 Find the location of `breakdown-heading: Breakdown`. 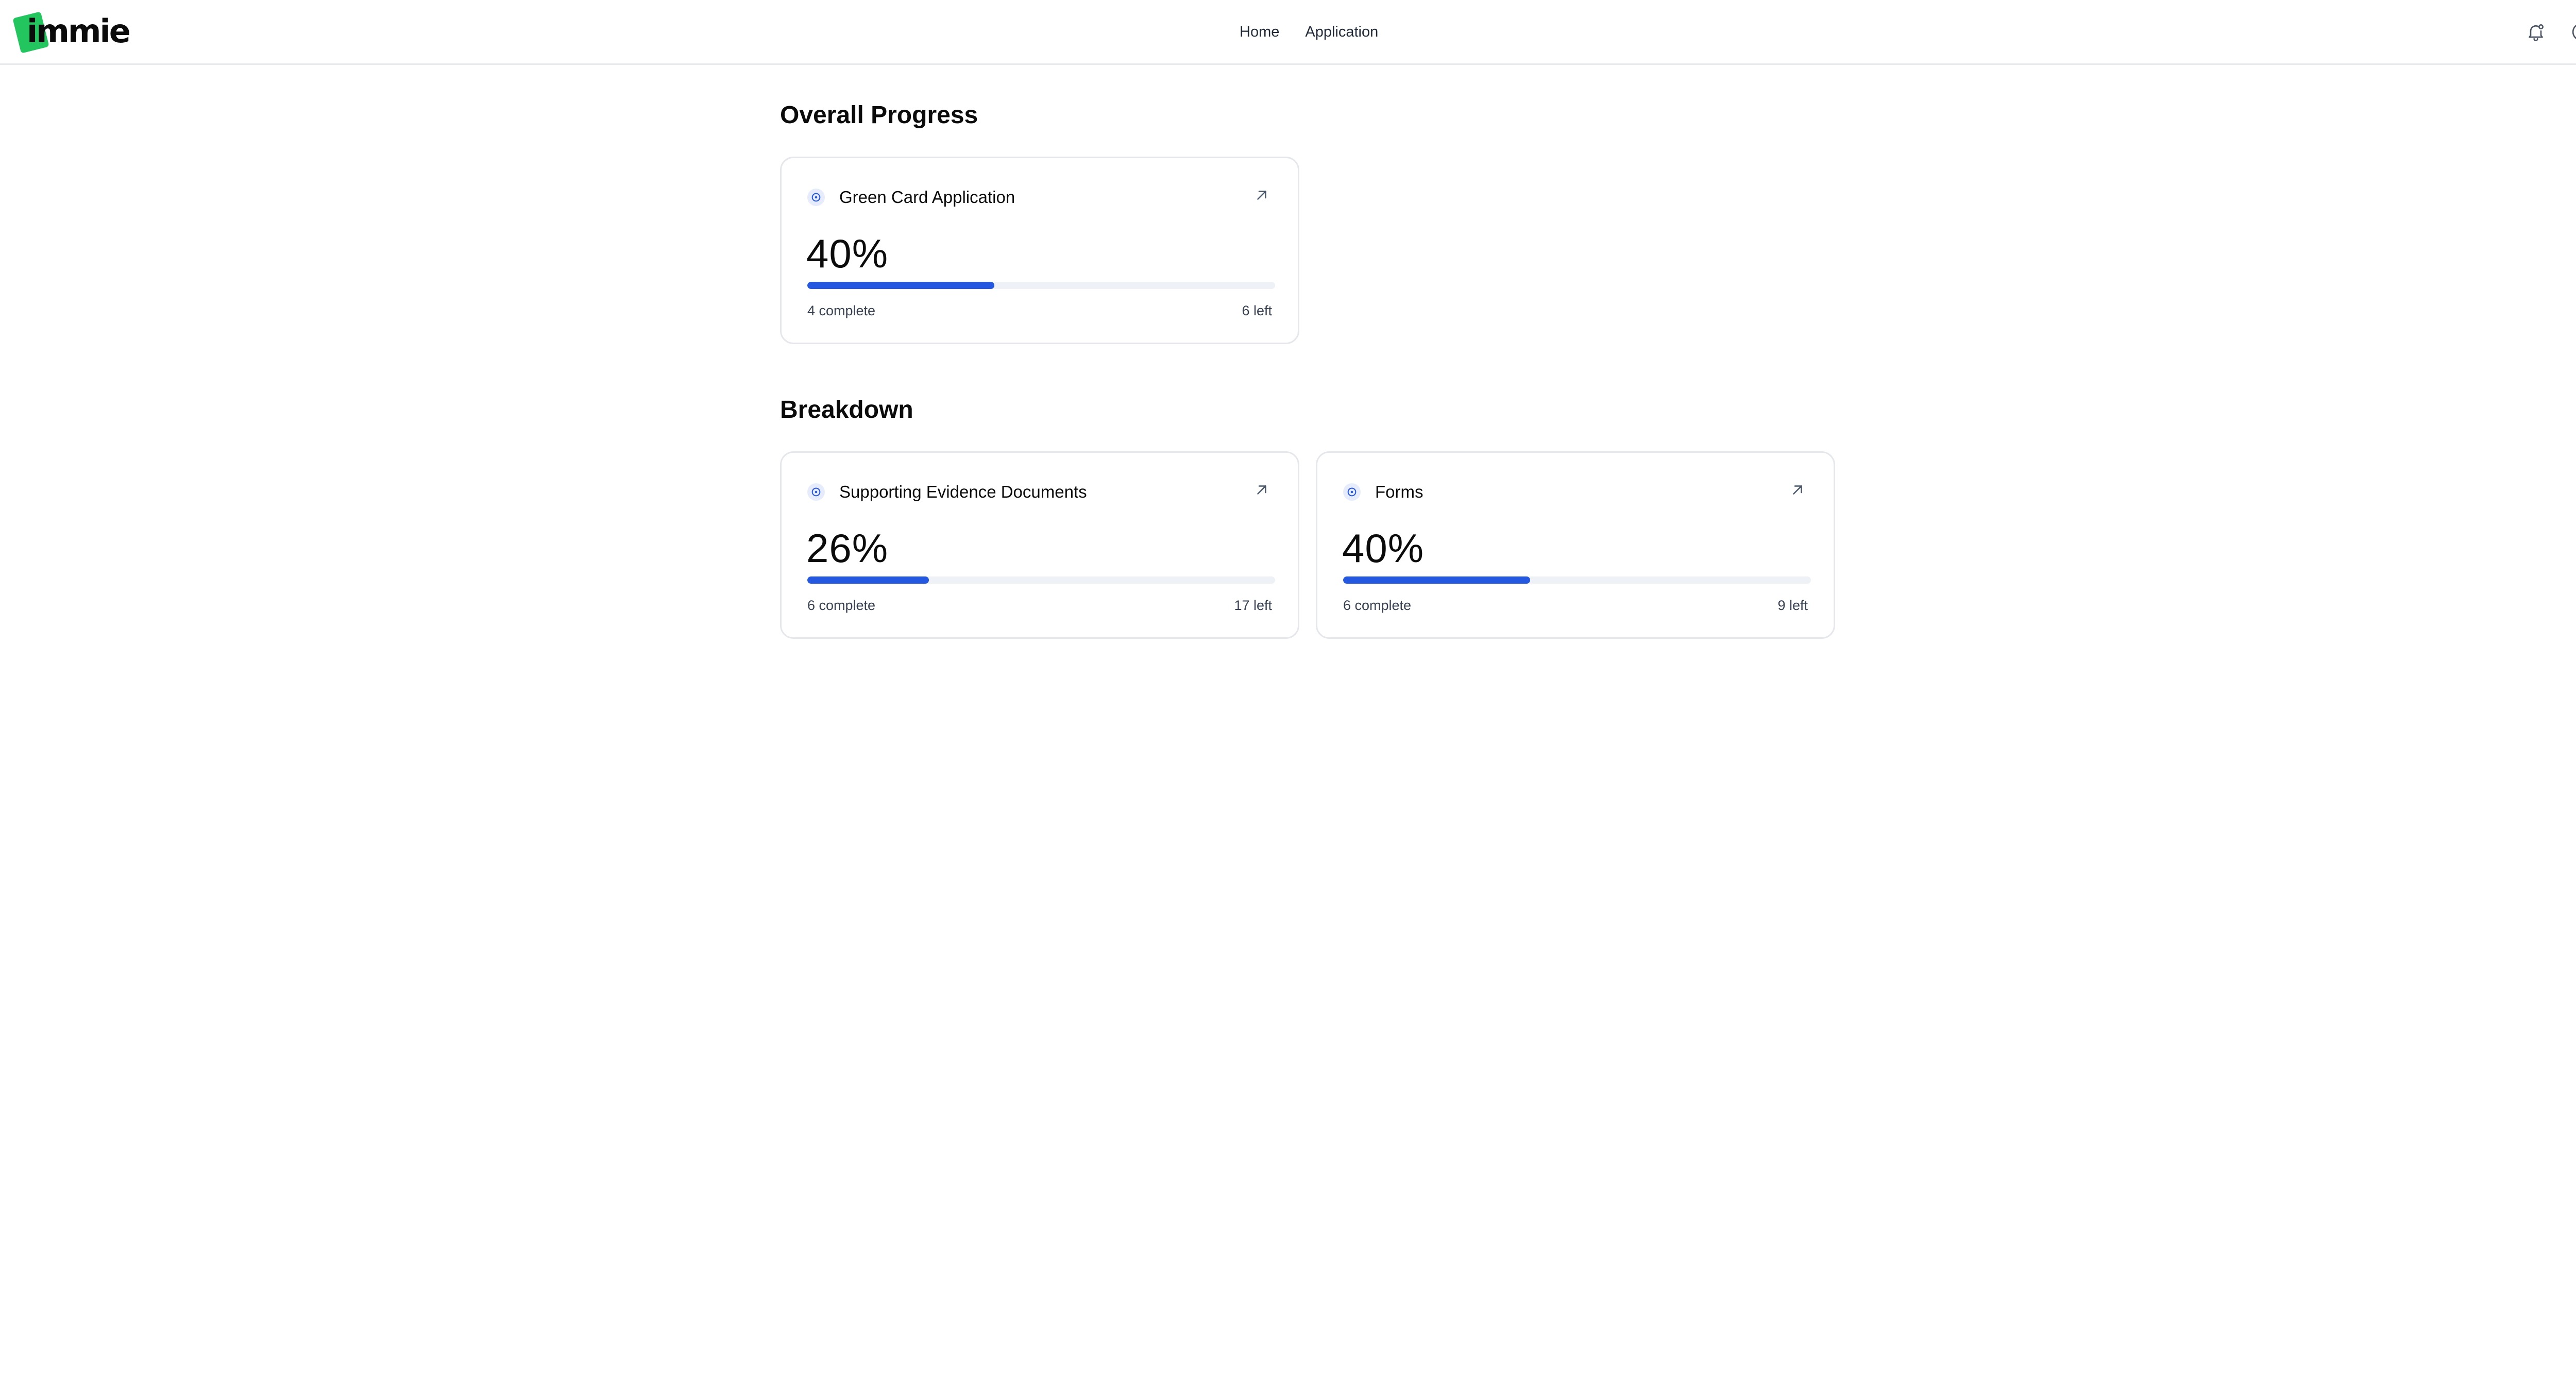

breakdown-heading: Breakdown is located at coordinates (846, 409).